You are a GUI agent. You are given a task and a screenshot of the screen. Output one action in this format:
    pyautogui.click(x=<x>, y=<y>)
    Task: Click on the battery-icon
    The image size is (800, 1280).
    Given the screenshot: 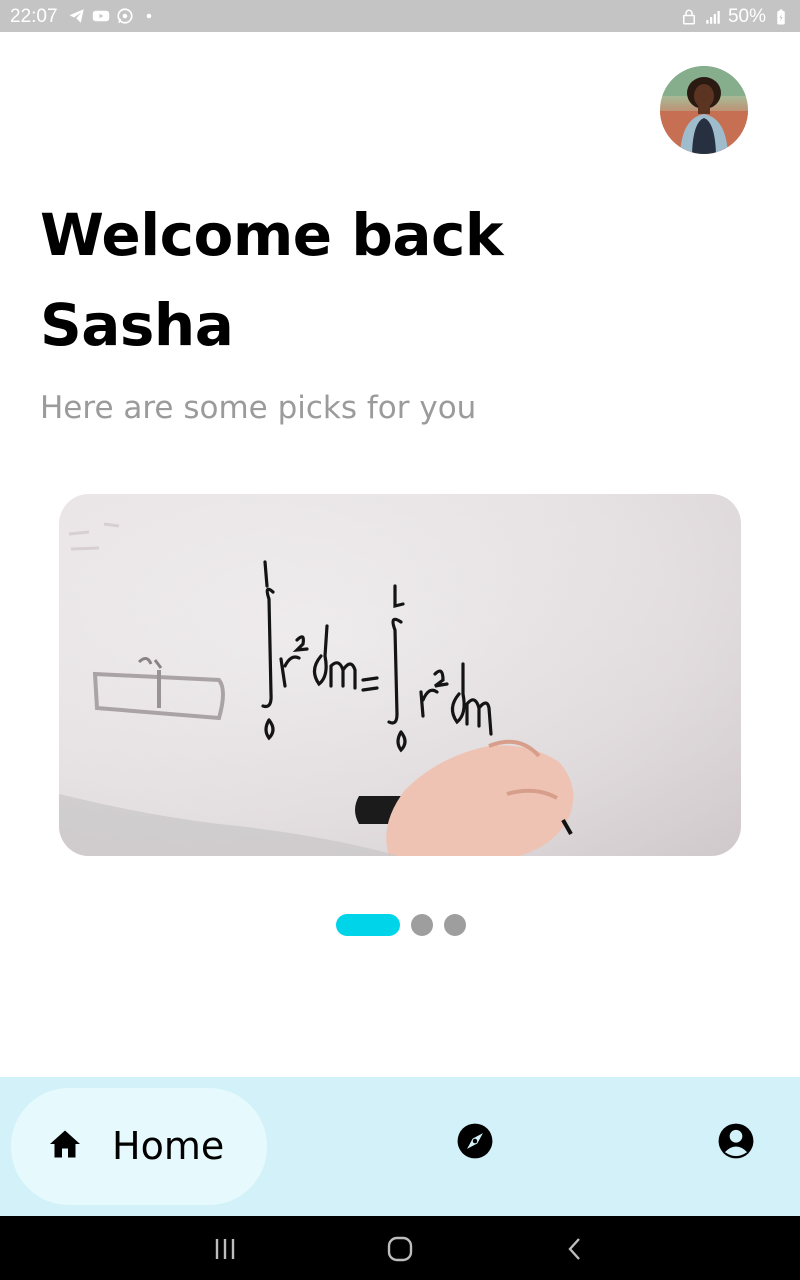 What is the action you would take?
    pyautogui.click(x=781, y=17)
    